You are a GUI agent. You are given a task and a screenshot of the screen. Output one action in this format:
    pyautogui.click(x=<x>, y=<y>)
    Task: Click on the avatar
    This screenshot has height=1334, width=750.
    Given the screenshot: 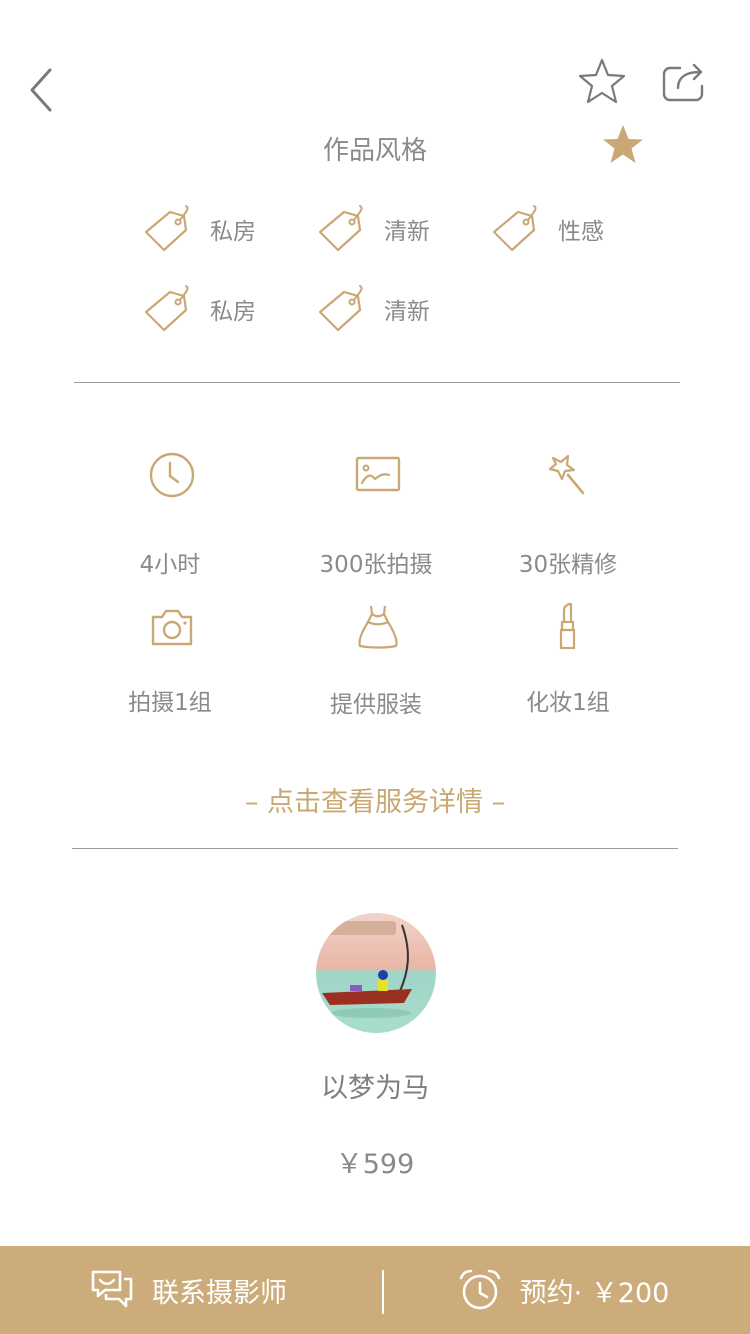 What is the action you would take?
    pyautogui.click(x=376, y=973)
    